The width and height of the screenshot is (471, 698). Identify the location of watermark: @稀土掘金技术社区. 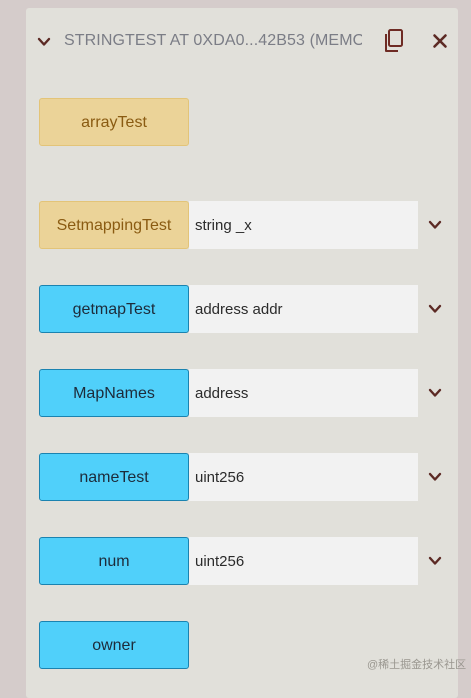
(417, 665).